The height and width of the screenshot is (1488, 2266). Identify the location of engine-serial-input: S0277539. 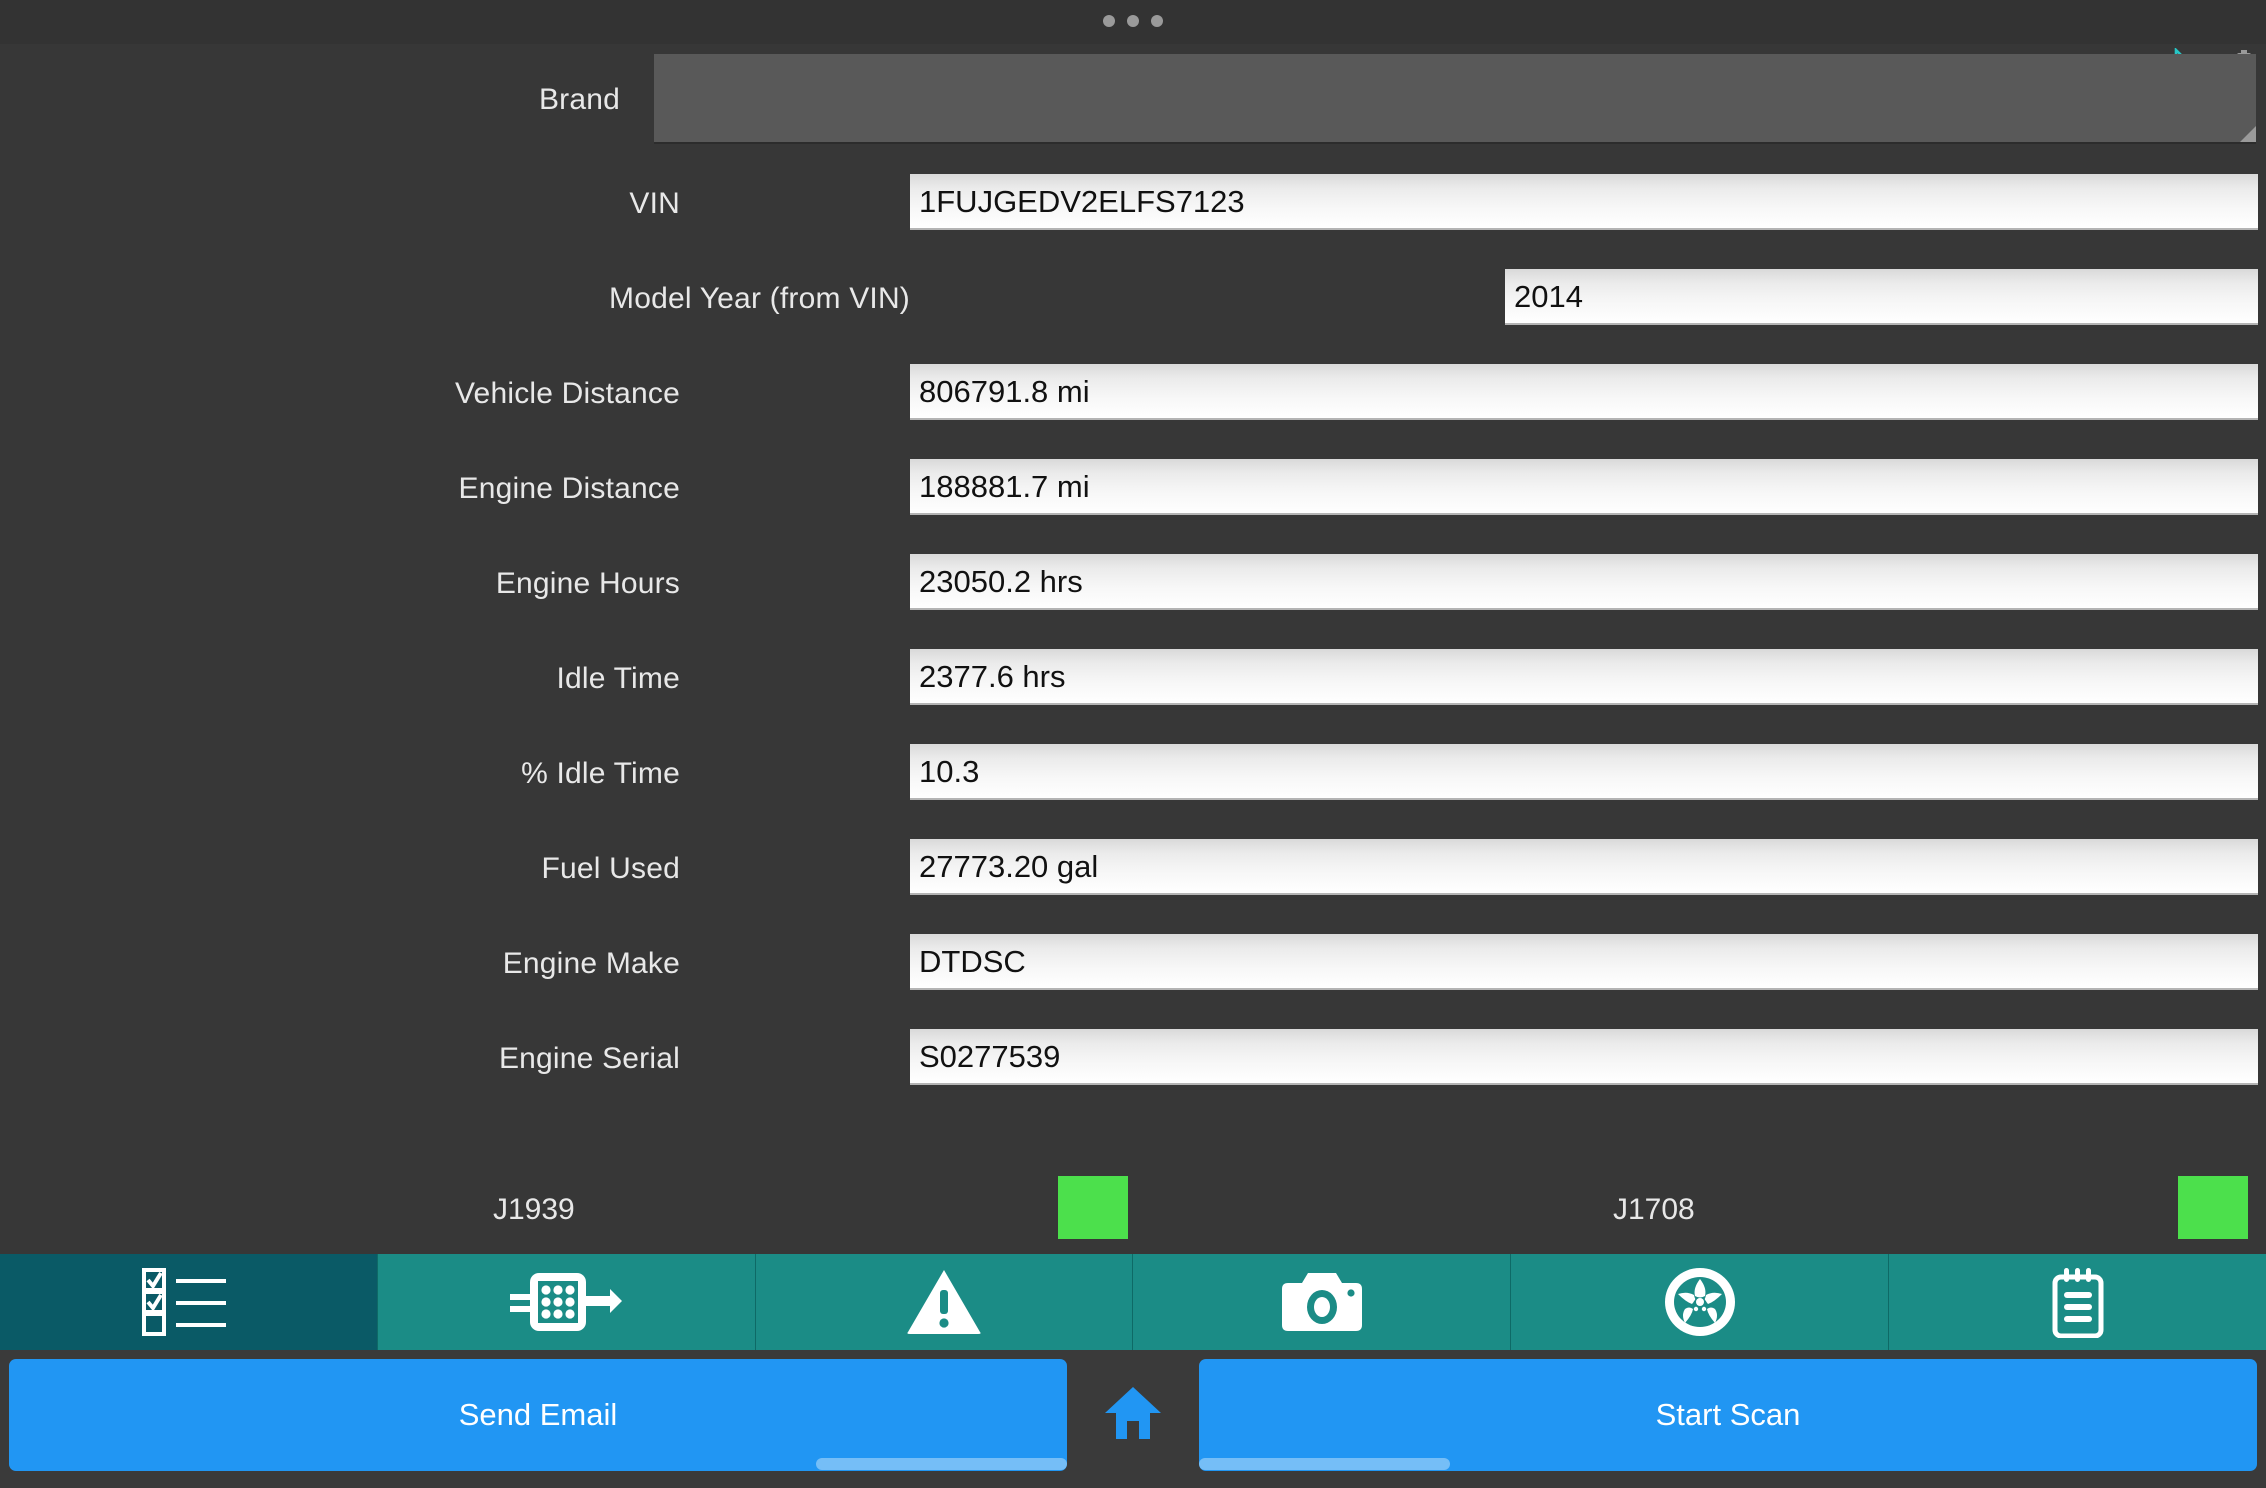
(1584, 1057).